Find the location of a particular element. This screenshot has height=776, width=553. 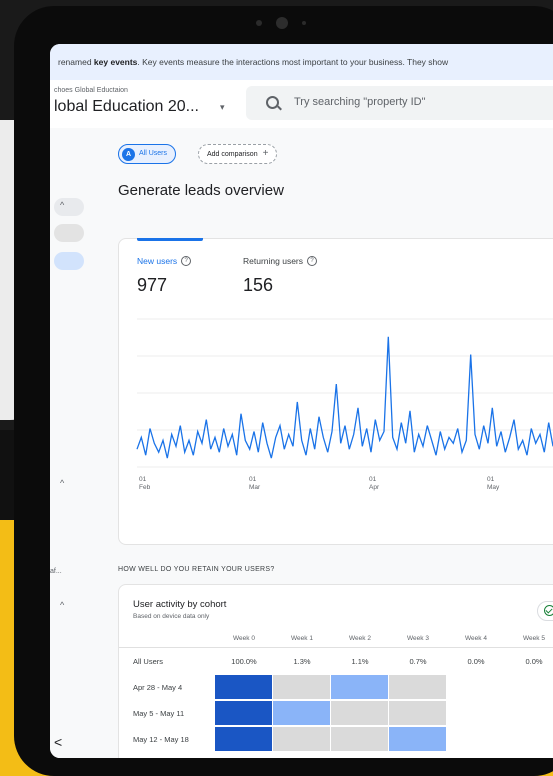

x-tick-month: May is located at coordinates (493, 487).